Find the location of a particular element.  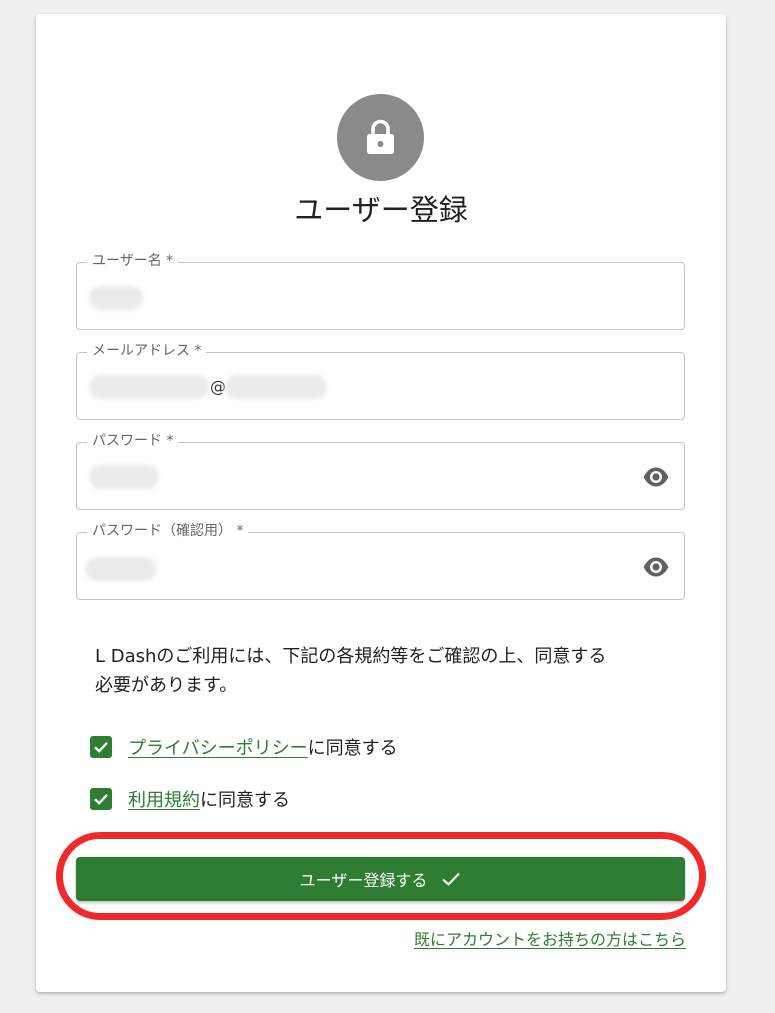

password-label: パスワード * is located at coordinates (133, 441).